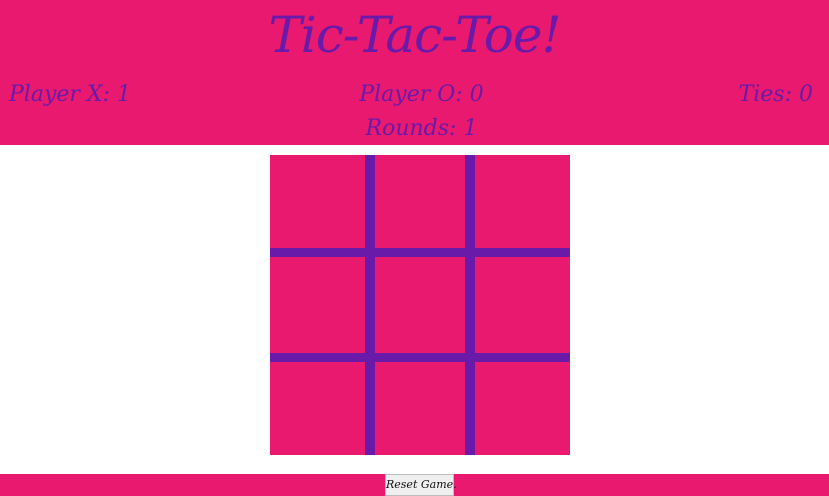 This screenshot has height=496, width=829. I want to click on rounds-count: Rounds: 1, so click(421, 128).